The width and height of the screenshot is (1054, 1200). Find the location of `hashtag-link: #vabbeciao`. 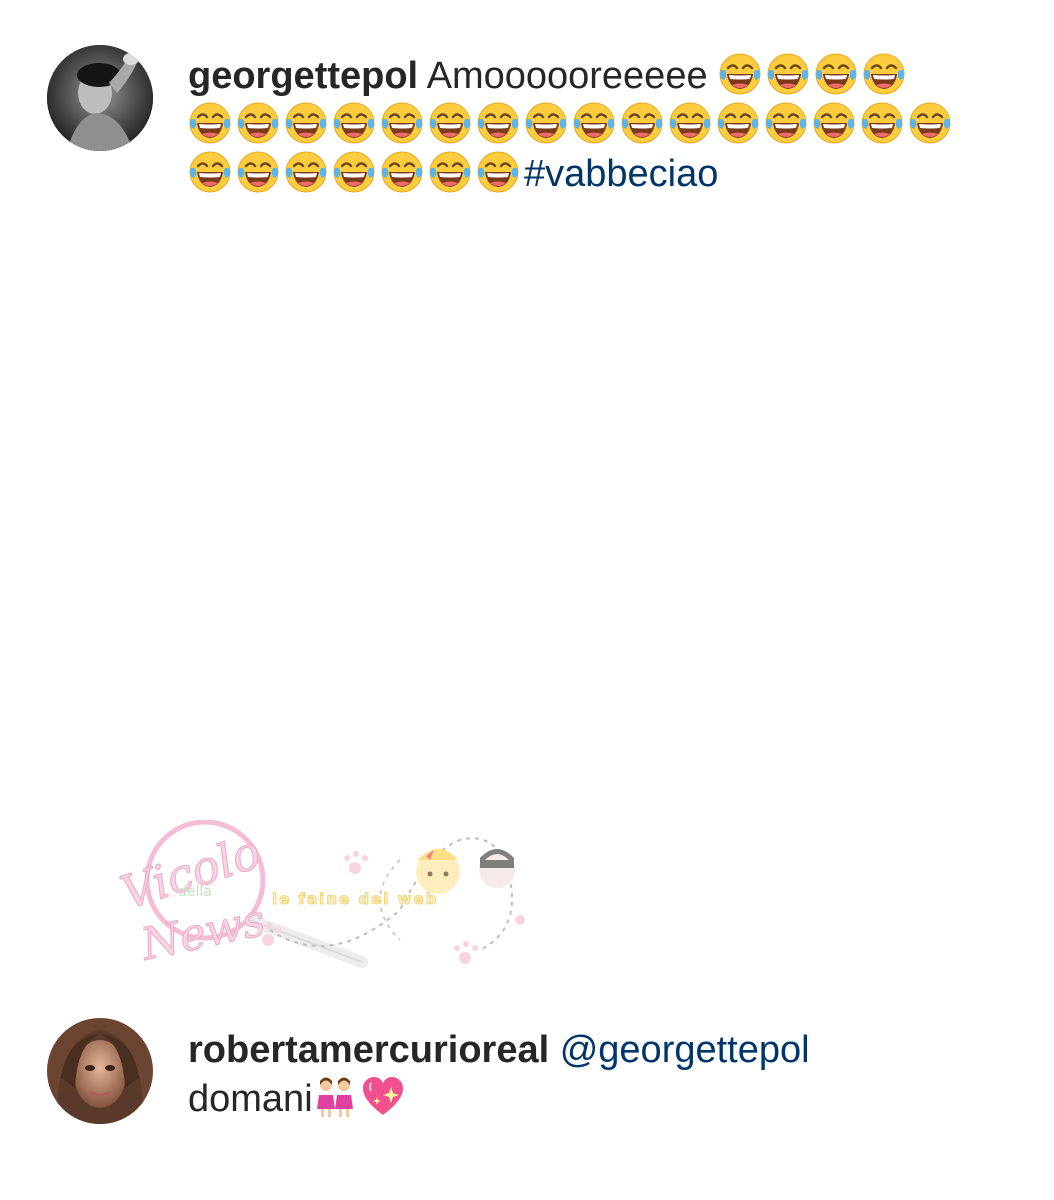

hashtag-link: #vabbeciao is located at coordinates (621, 174).